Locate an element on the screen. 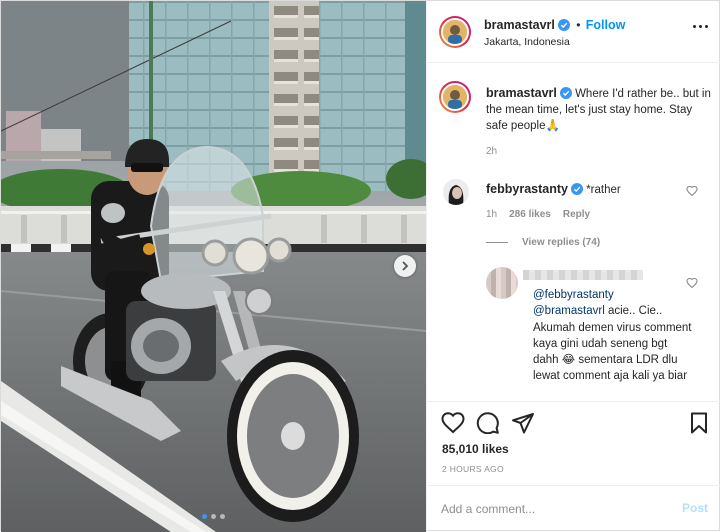 This screenshot has width=720, height=532. view-replies-button: View replies (74) is located at coordinates (543, 242).